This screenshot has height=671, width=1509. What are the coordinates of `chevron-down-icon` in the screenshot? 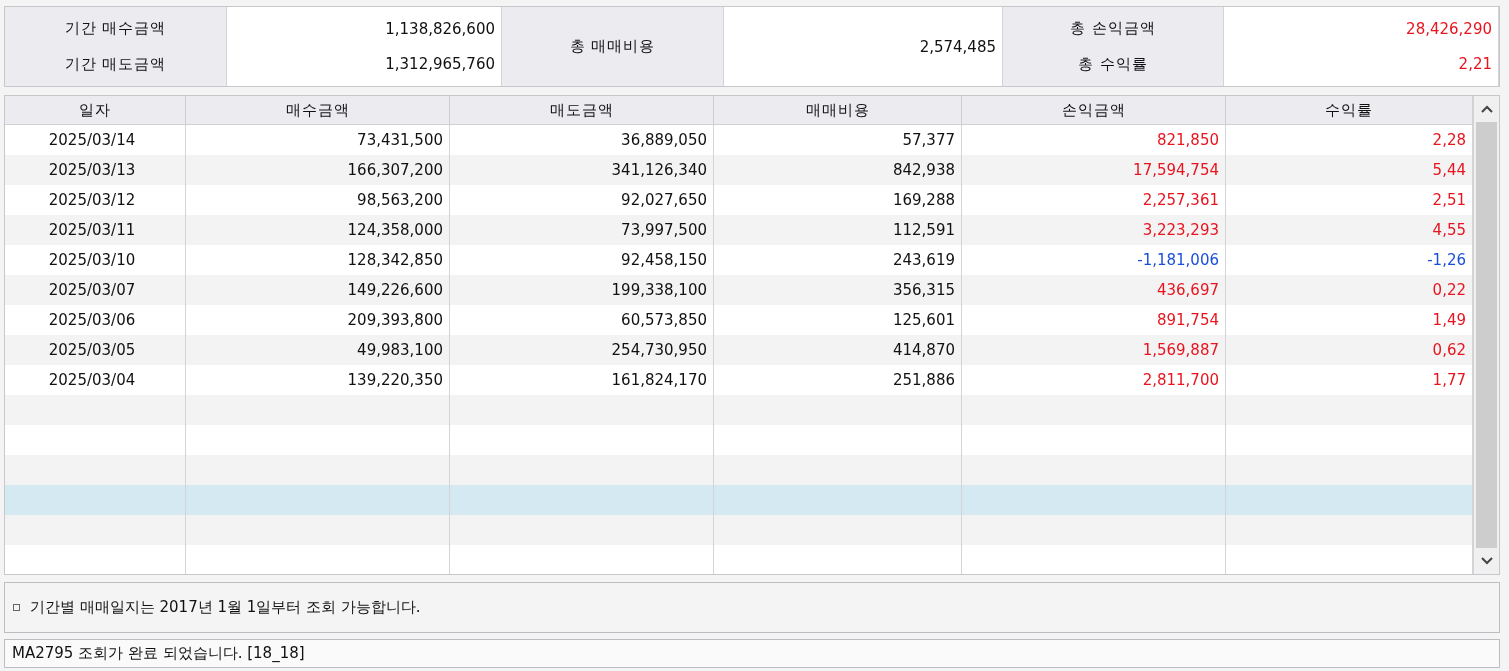 It's located at (1486, 561).